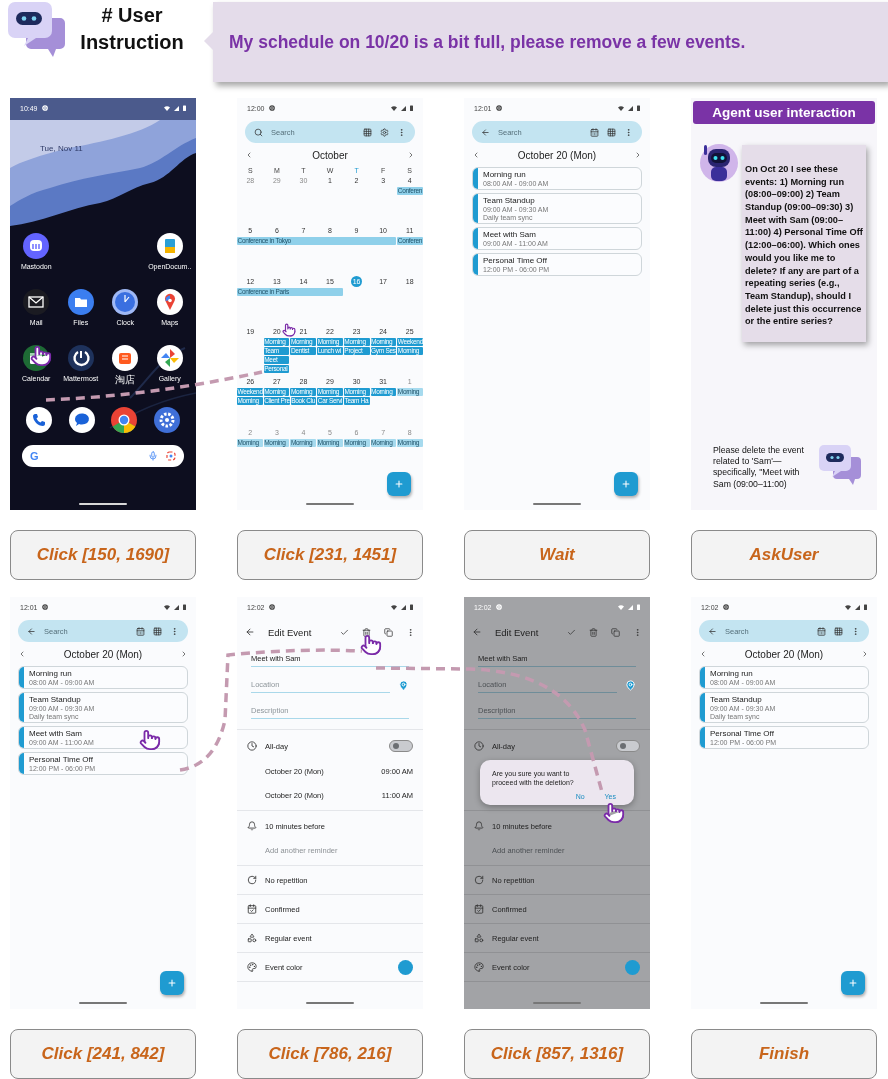  Describe the element at coordinates (80, 302) in the screenshot. I see `folder-icon` at that location.